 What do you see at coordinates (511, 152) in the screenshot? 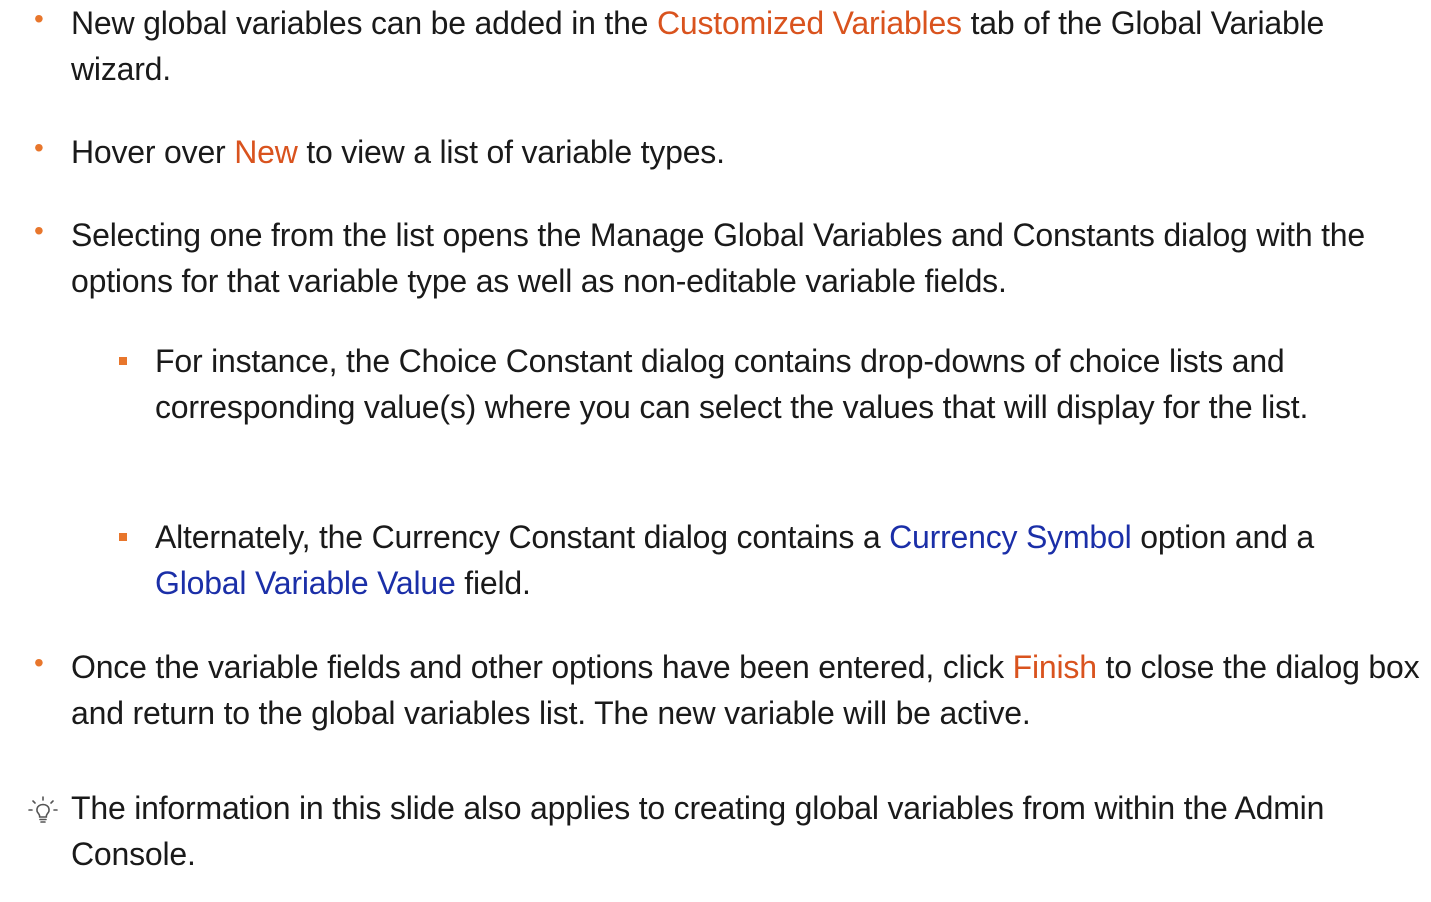
I see `bullet-text: to view a list of variable types.` at bounding box center [511, 152].